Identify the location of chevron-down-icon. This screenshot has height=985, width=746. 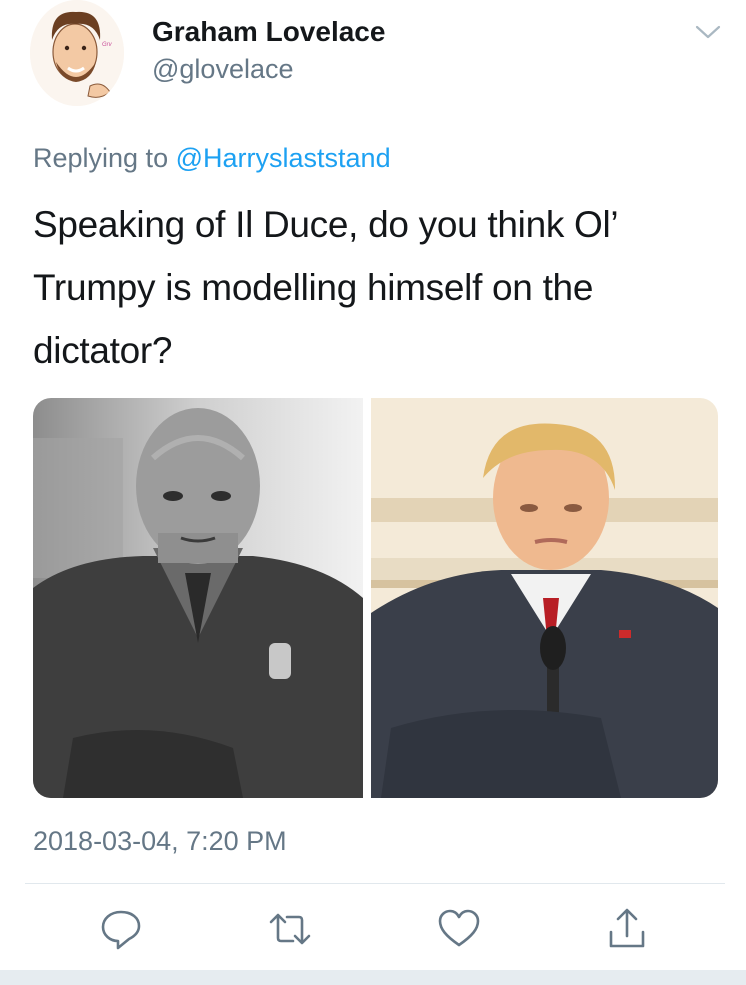
(708, 32).